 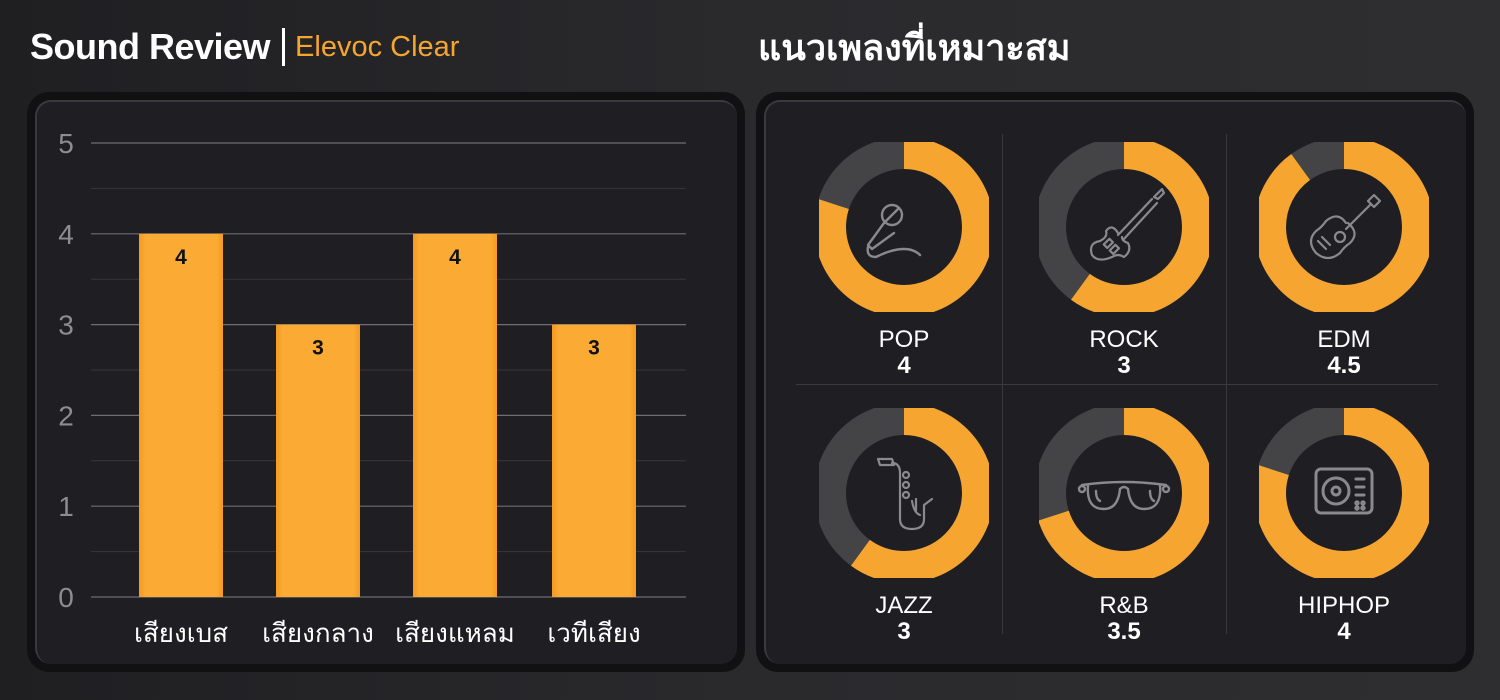 What do you see at coordinates (455, 633) in the screenshot?
I see `x-category-label: เสียงแหลม` at bounding box center [455, 633].